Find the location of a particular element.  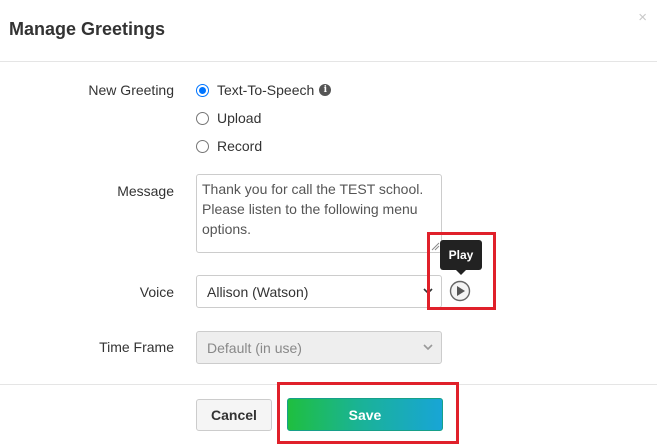

option-record: Record is located at coordinates (229, 146).